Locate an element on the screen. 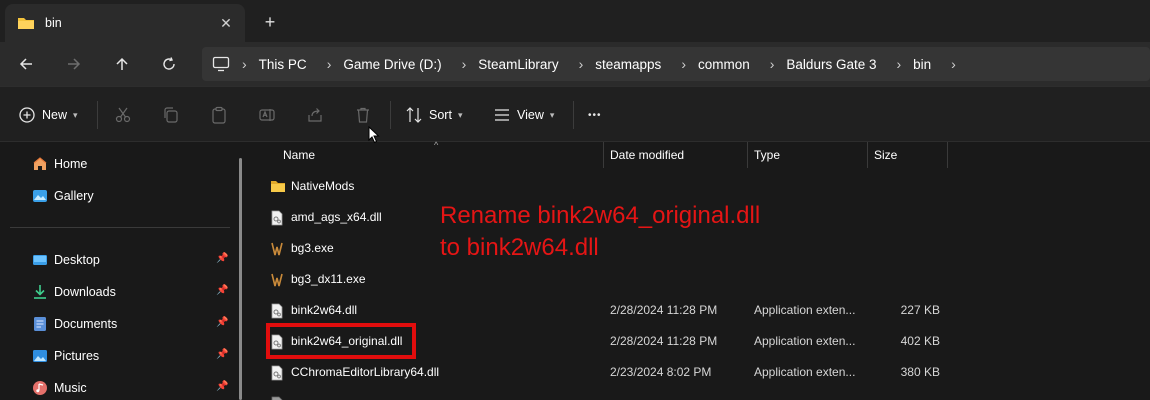  sidebar-item-desktop: Desktop is located at coordinates (66, 260).